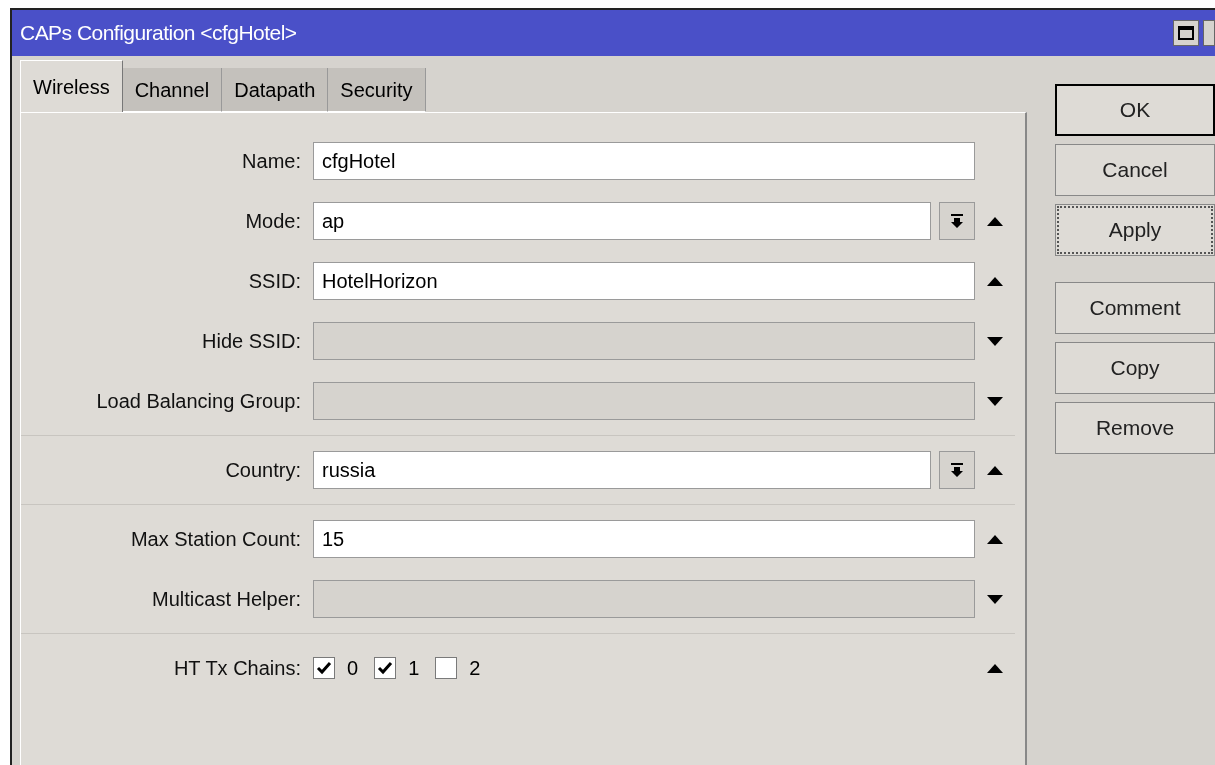 The width and height of the screenshot is (1215, 765). What do you see at coordinates (1135, 428) in the screenshot?
I see `dialog-button: Remove` at bounding box center [1135, 428].